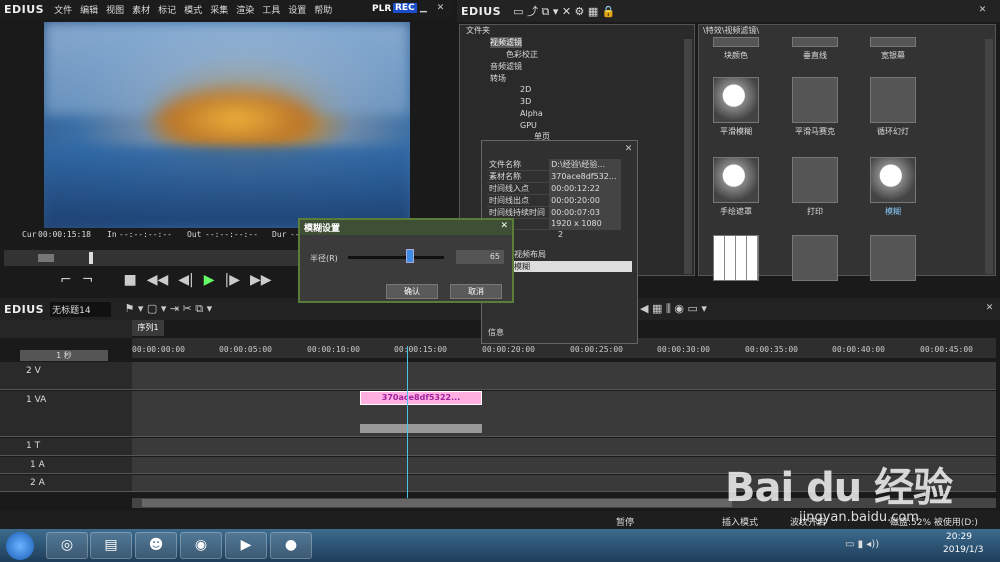  I want to click on effect-item: 平滑模糊, so click(736, 107).